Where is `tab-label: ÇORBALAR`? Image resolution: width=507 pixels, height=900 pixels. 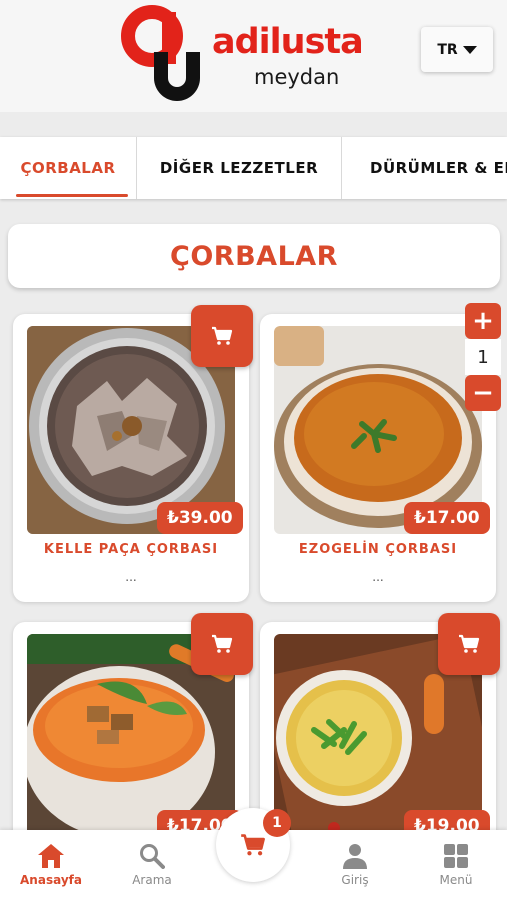
tab-label: ÇORBALAR is located at coordinates (68, 168).